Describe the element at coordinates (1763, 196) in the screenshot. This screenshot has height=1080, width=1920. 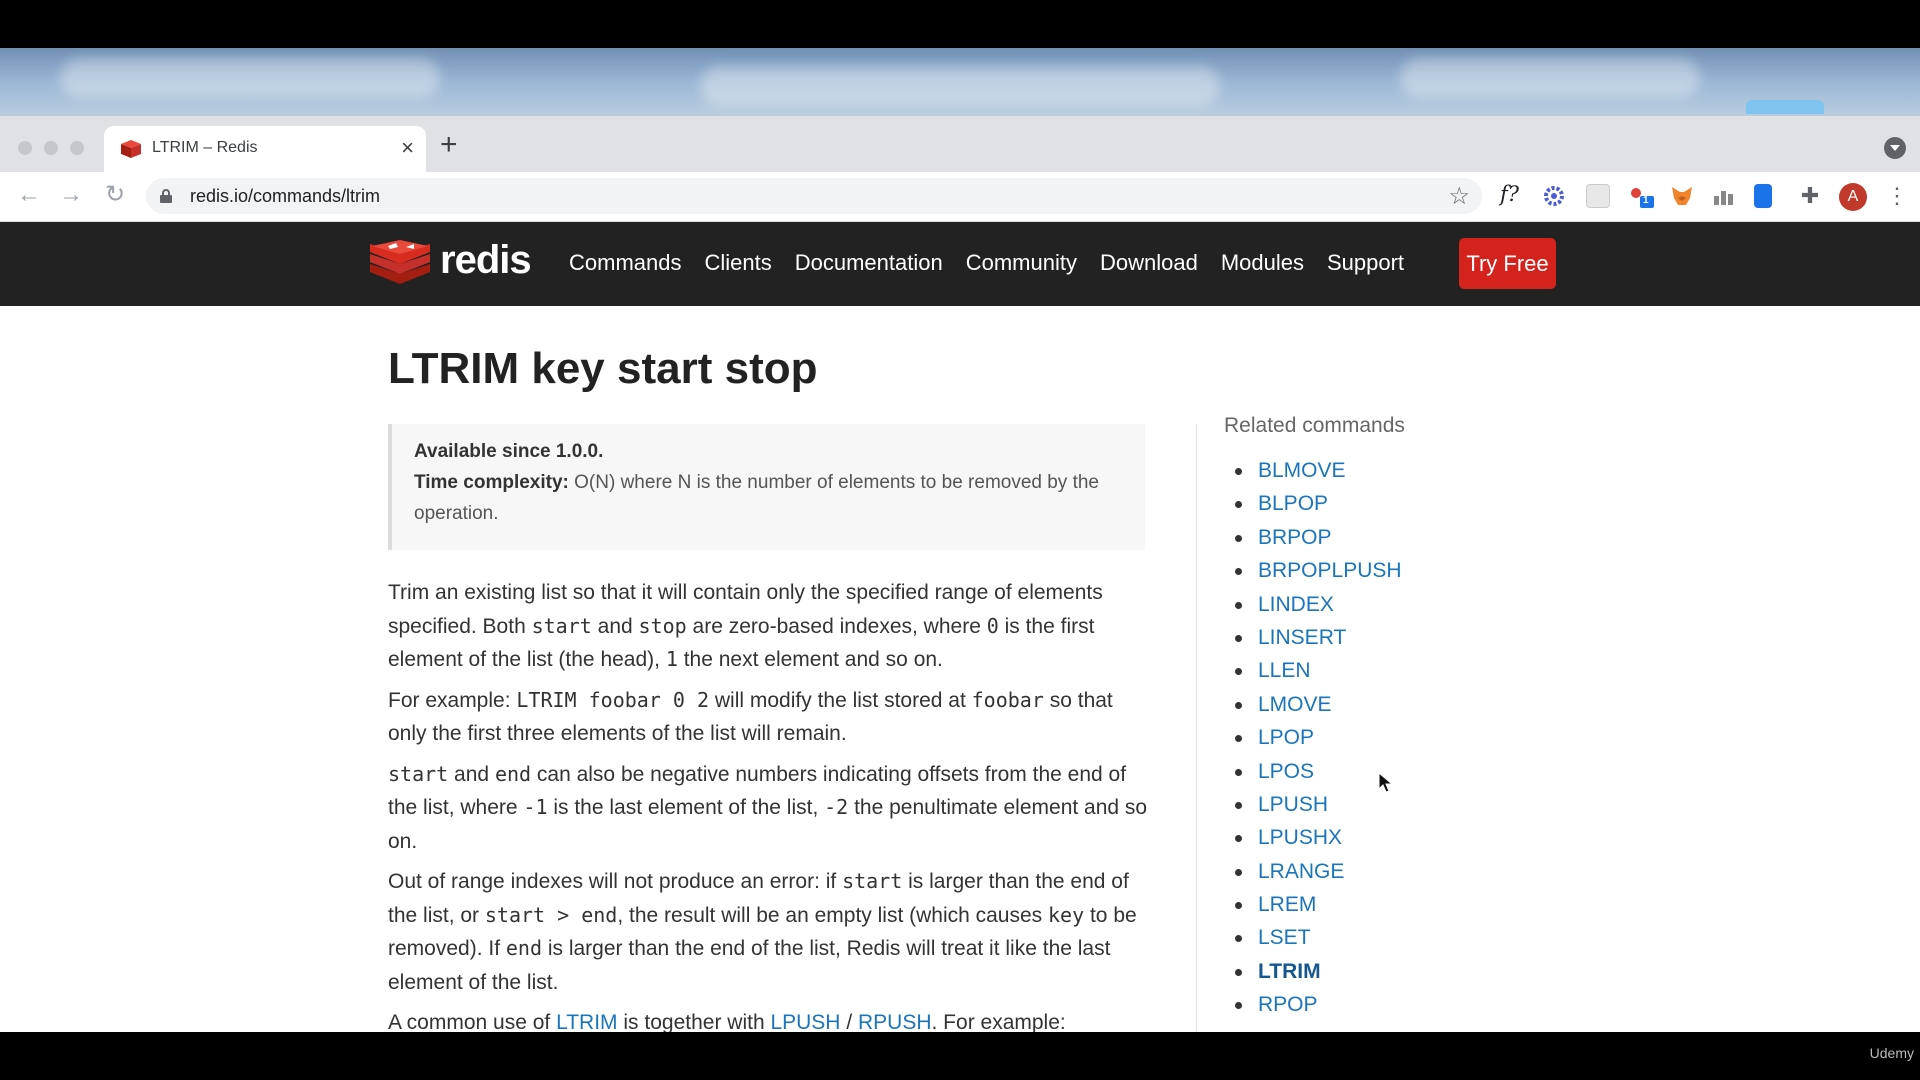
I see `extension-bookmark-icon` at that location.